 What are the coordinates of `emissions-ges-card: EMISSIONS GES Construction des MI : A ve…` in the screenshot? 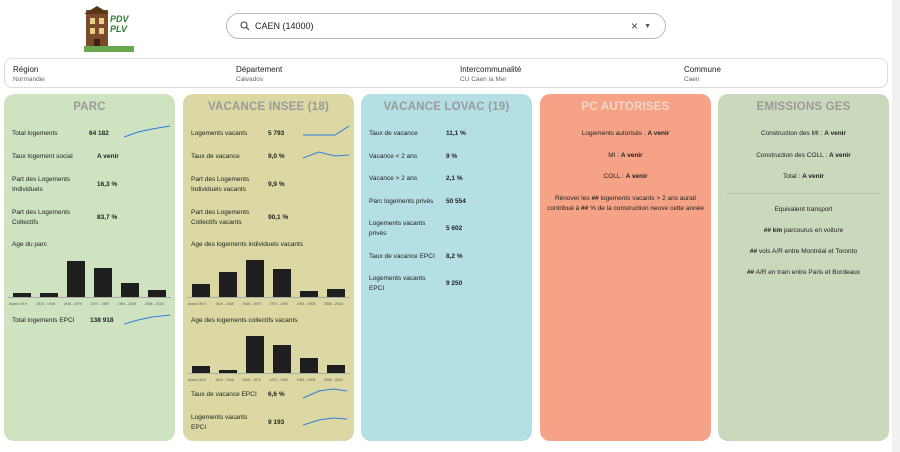 It's located at (803, 267).